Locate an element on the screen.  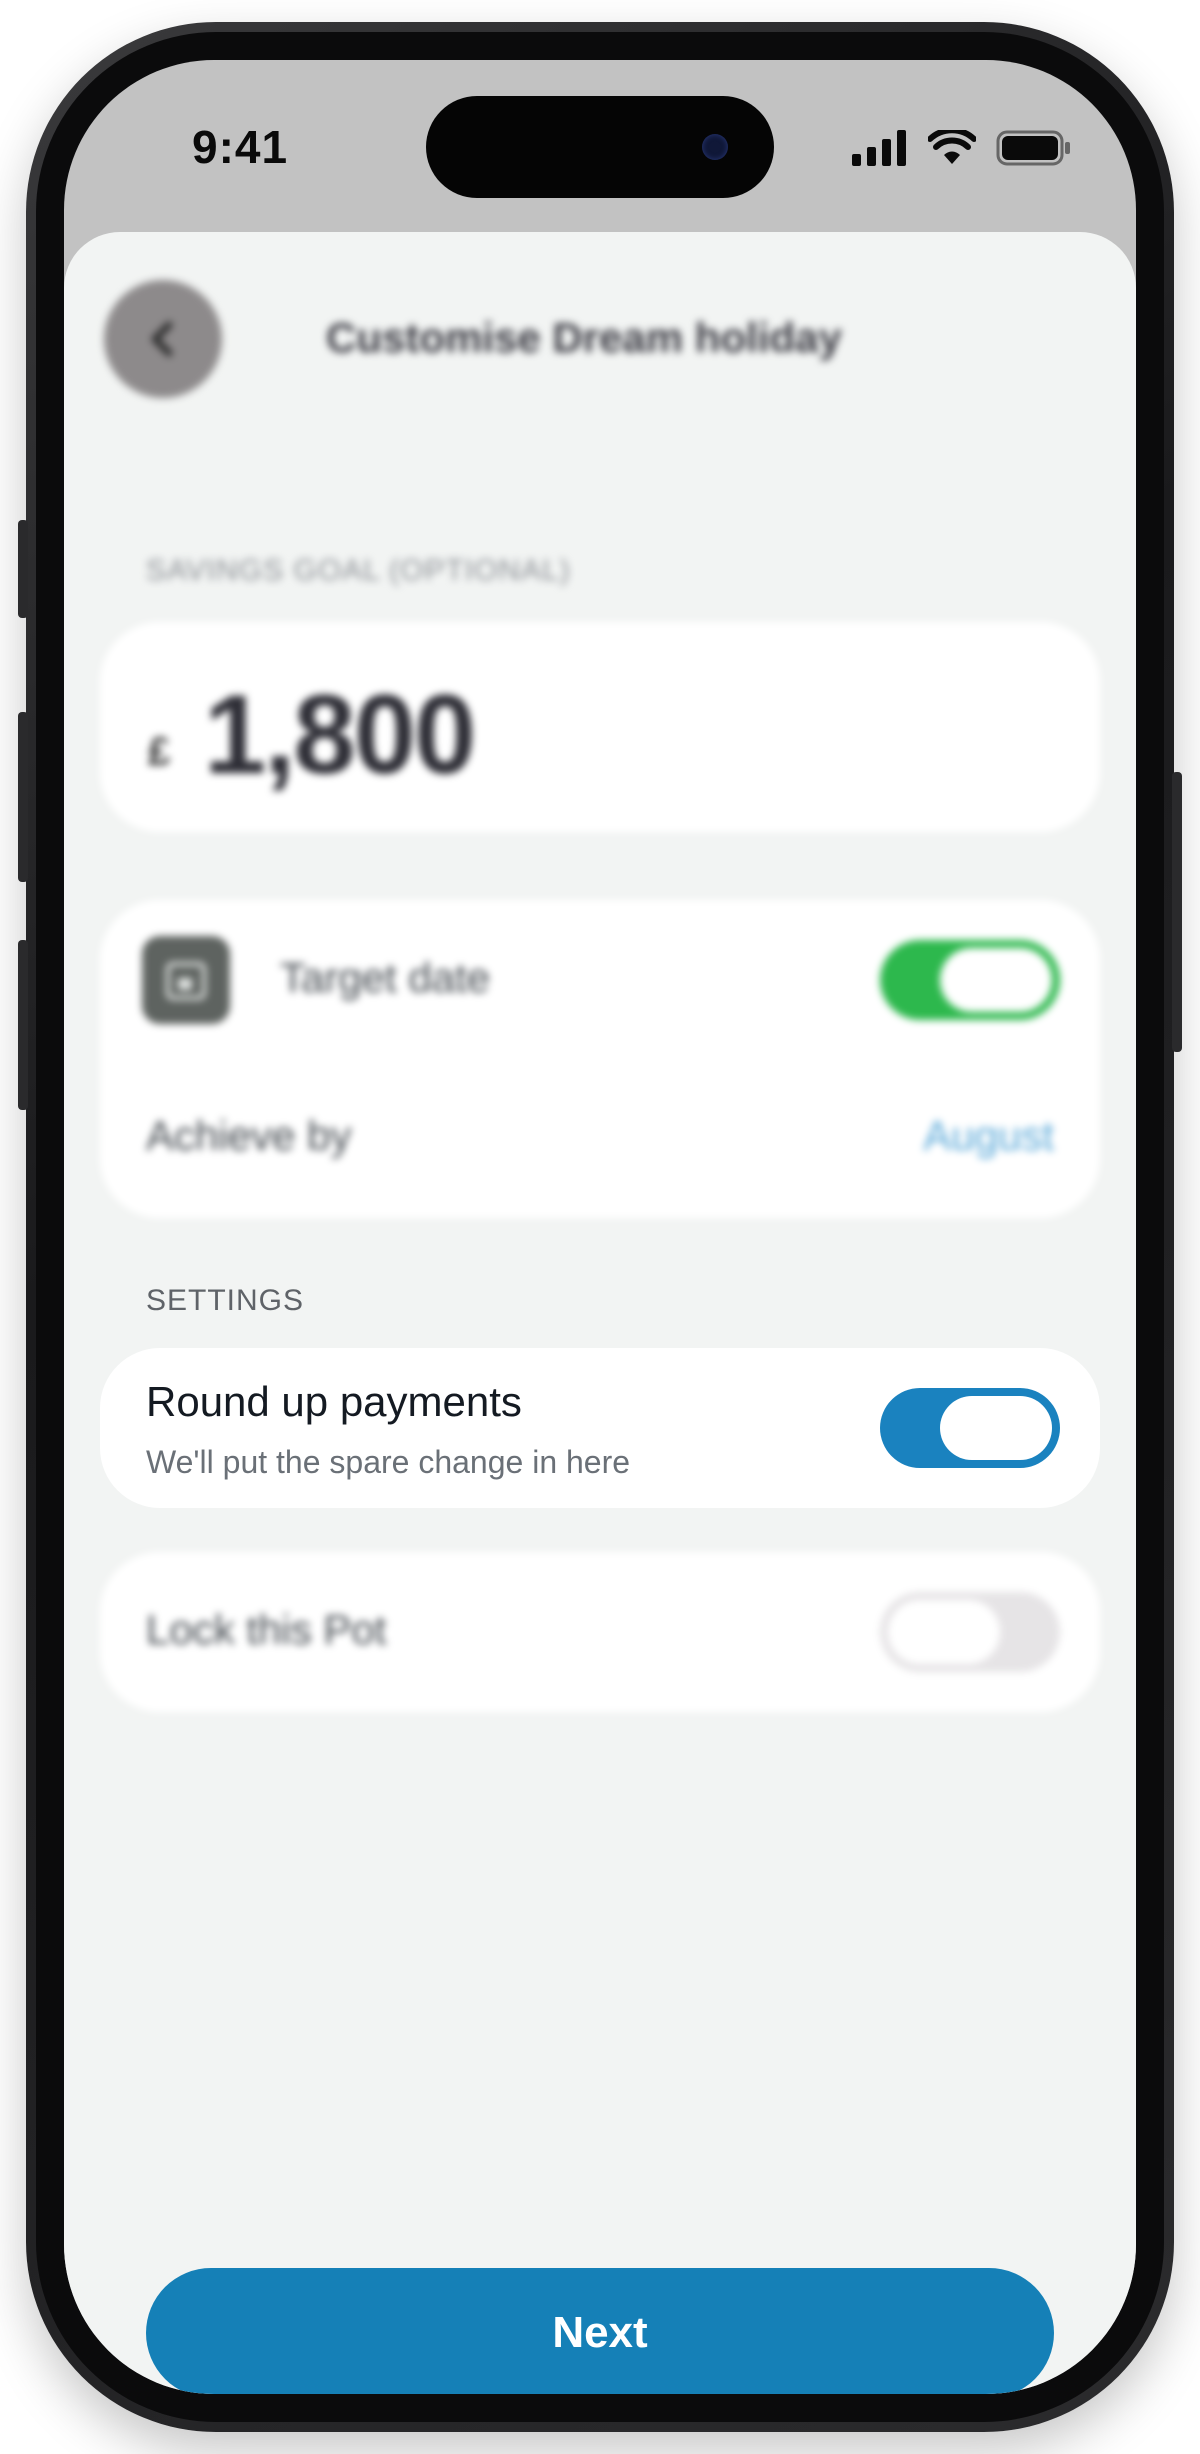
power-button is located at coordinates (1177, 912).